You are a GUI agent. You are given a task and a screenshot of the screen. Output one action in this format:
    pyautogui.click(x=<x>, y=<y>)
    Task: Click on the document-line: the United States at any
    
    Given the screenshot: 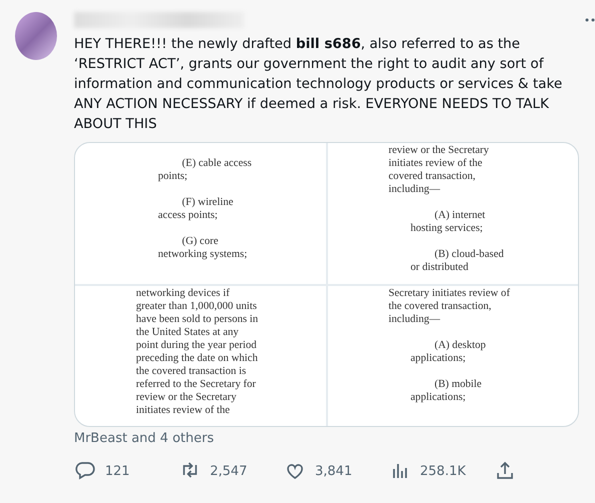 What is the action you would take?
    pyautogui.click(x=187, y=332)
    